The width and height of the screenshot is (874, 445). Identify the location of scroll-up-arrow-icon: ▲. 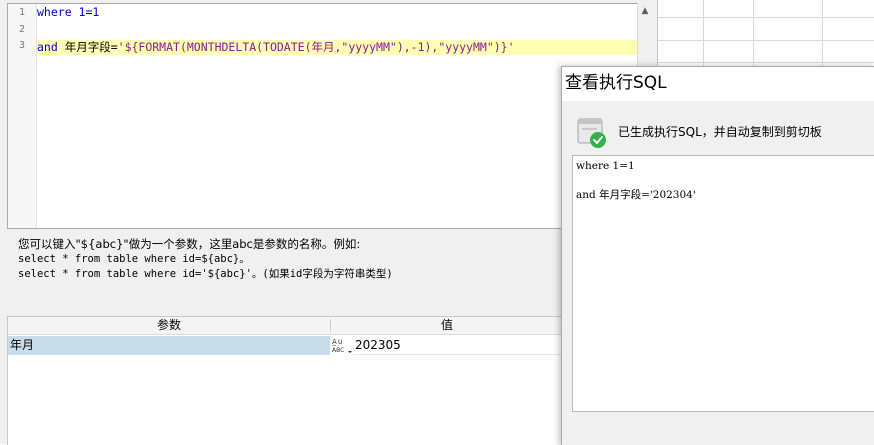
(645, 11).